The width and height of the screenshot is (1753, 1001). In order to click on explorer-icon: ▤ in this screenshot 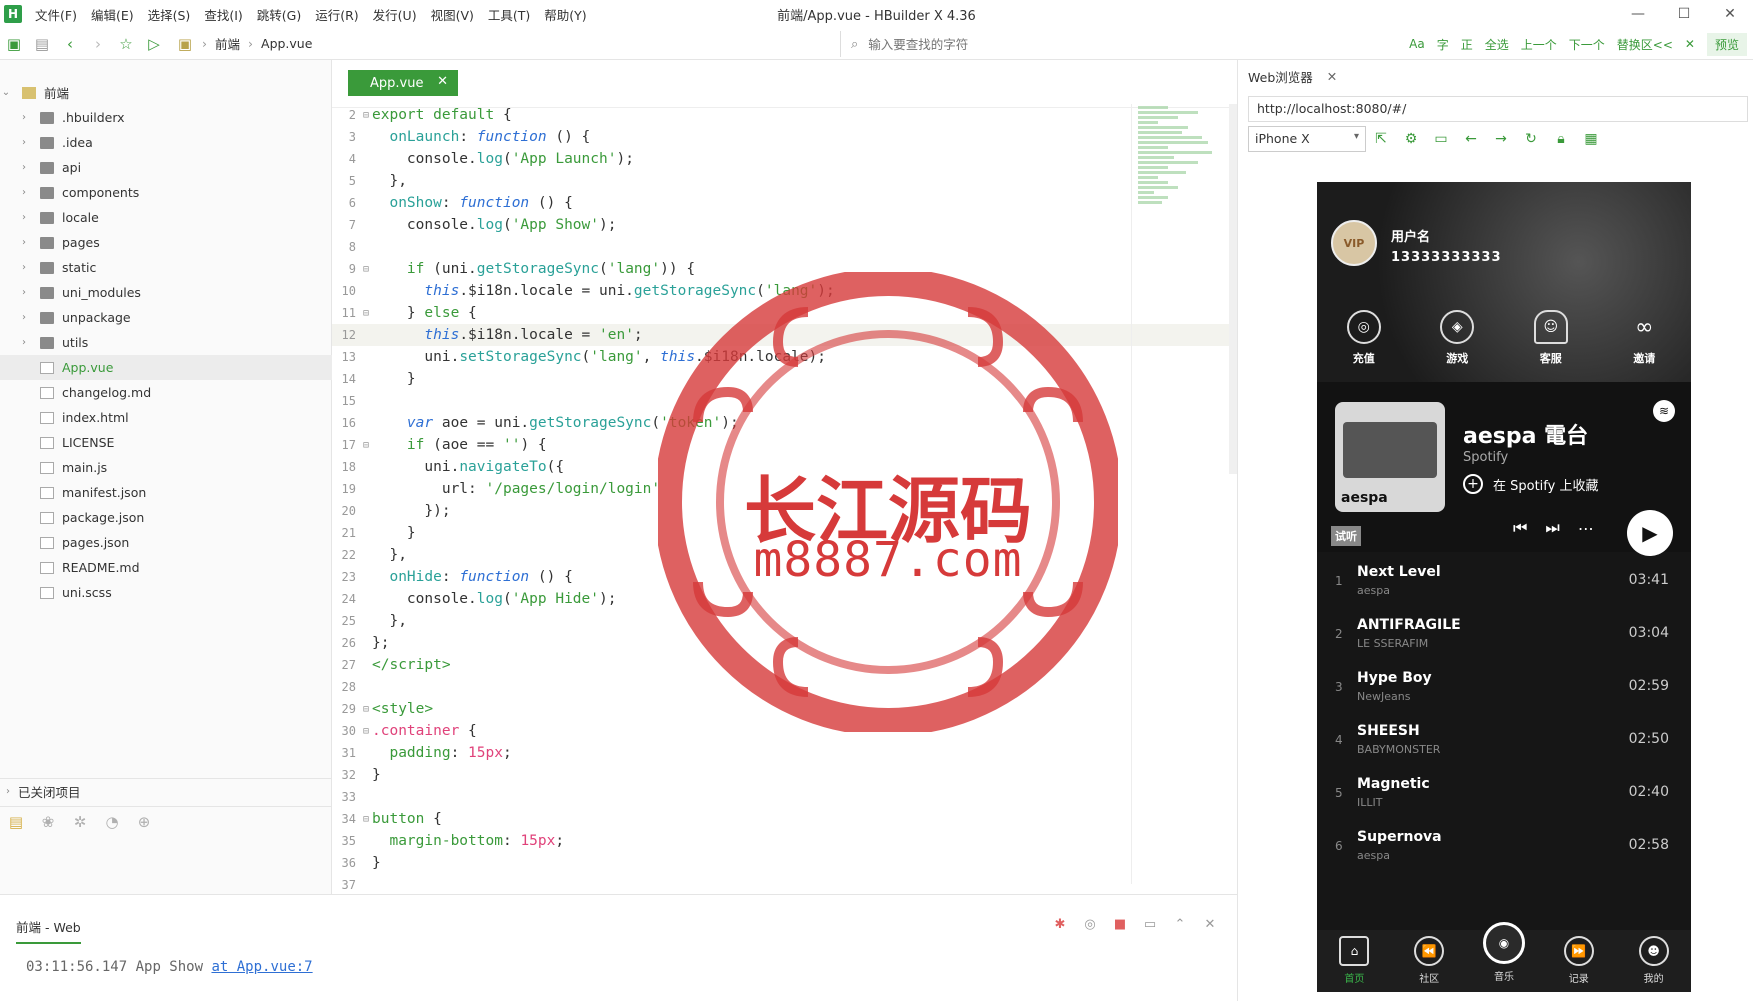, I will do `click(16, 822)`.